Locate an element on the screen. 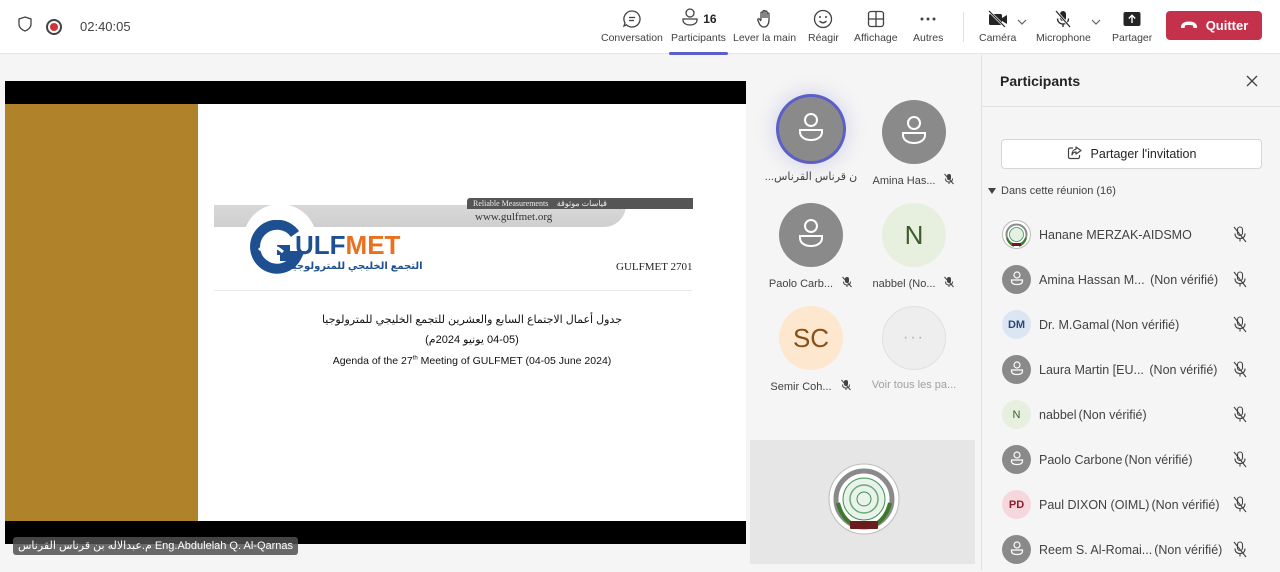  more-icon is located at coordinates (928, 19).